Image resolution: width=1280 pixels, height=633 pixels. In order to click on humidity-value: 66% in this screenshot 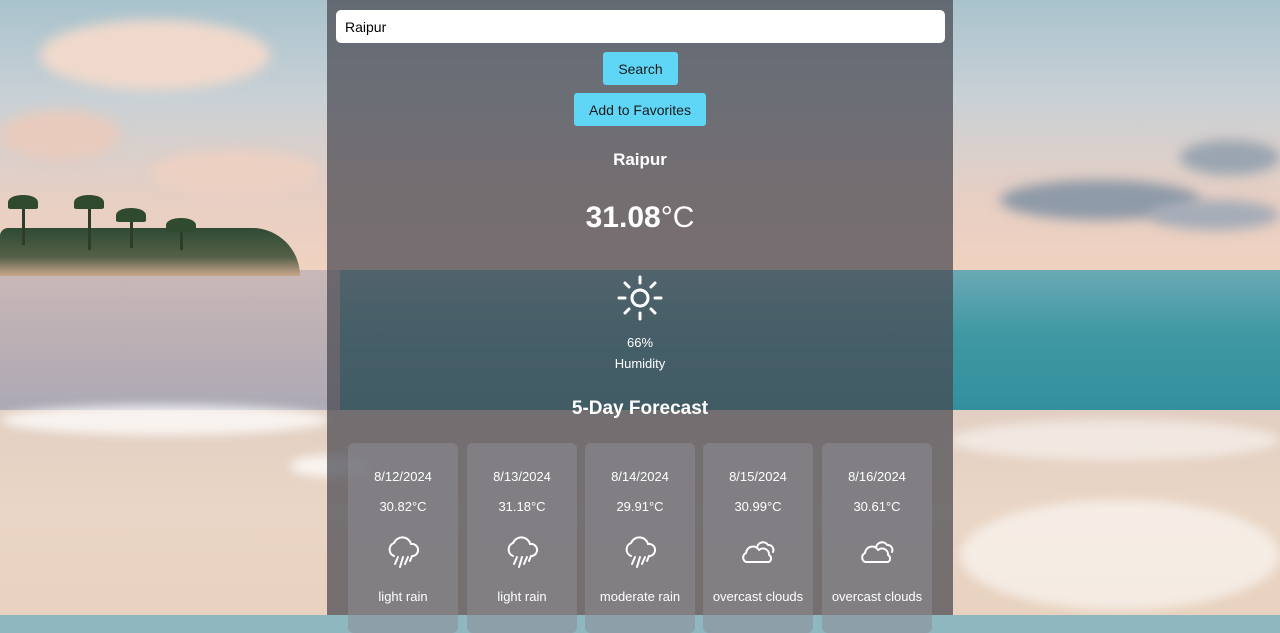, I will do `click(640, 342)`.